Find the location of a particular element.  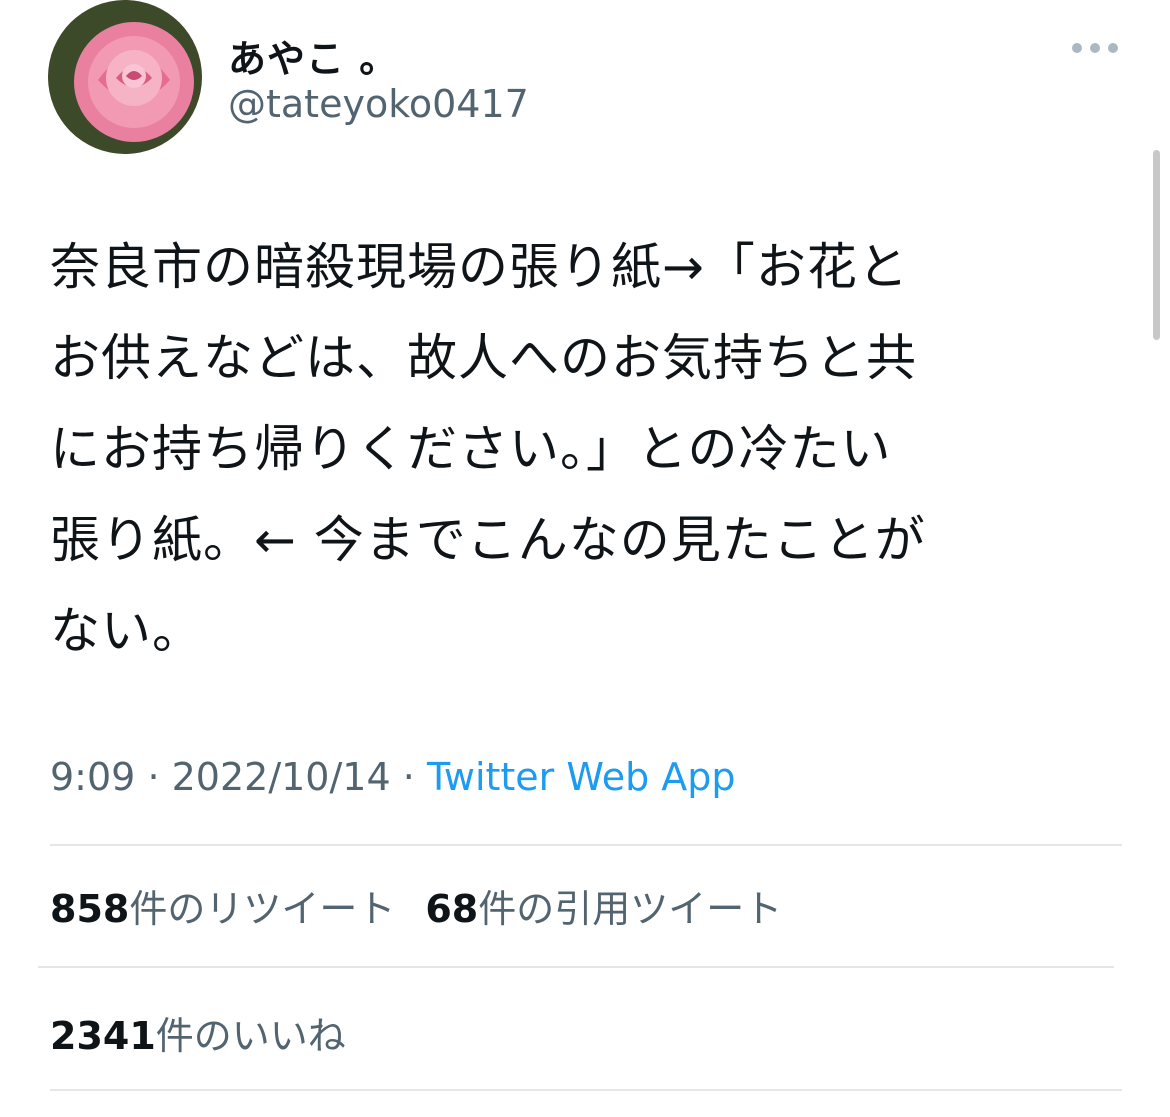

retweets-link: 858件のリツイート is located at coordinates (222, 909).